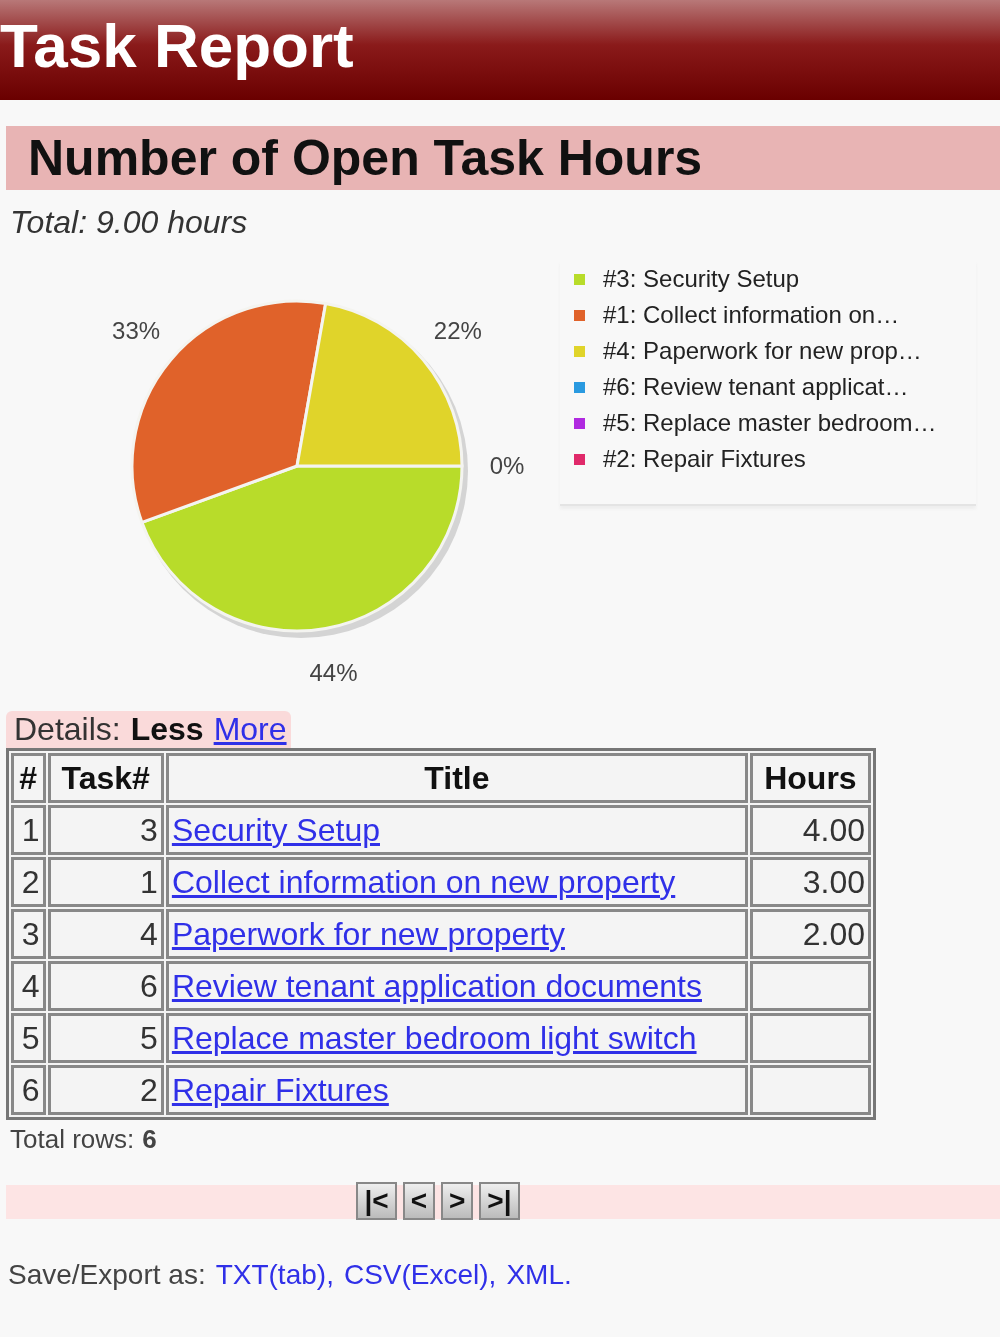  I want to click on percent-label: 33%, so click(136, 330).